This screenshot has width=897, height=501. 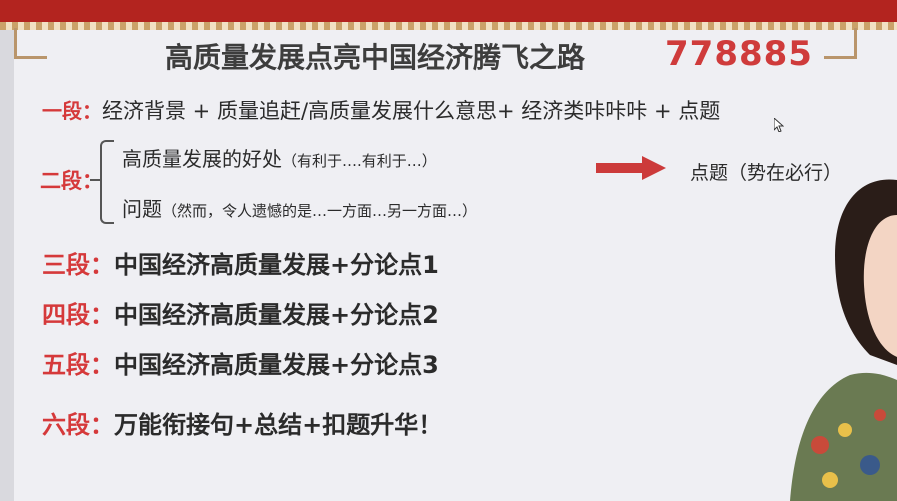 I want to click on bracket-icon, so click(x=107, y=182).